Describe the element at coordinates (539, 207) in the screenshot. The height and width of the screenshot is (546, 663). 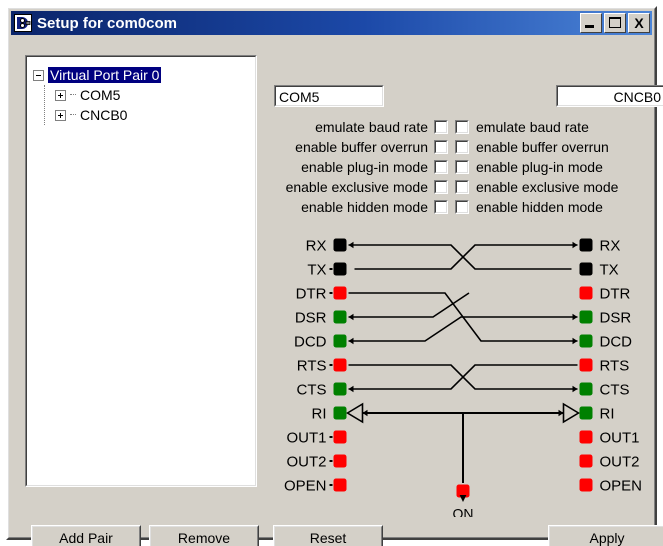
I see `right-option-label: enable hidden mode` at that location.